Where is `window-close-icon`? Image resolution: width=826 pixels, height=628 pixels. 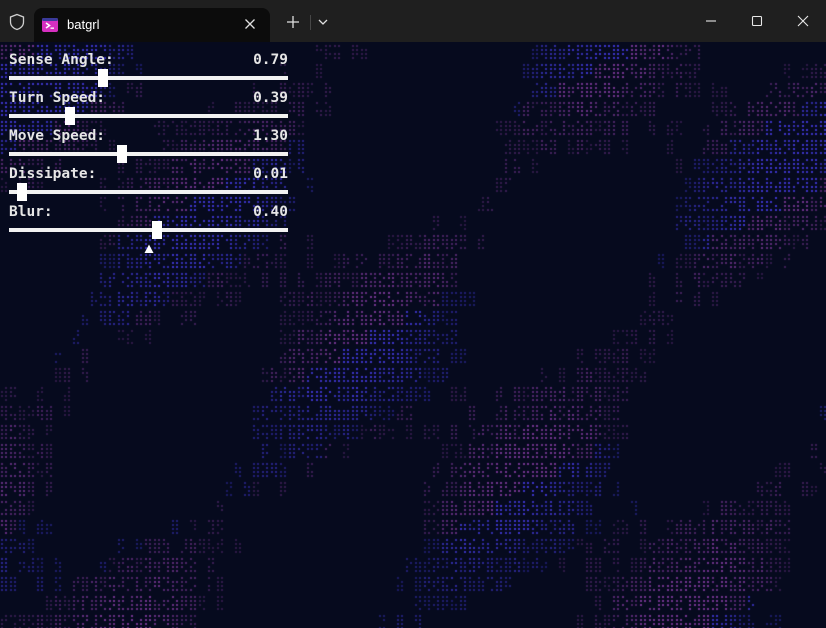
window-close-icon is located at coordinates (803, 21).